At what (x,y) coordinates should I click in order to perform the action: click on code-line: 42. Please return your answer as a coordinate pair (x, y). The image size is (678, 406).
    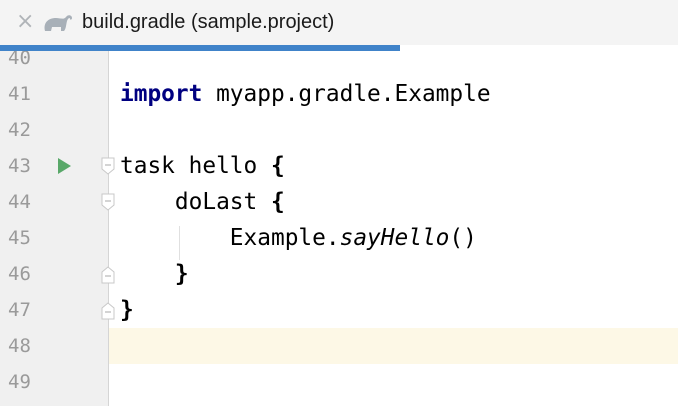
    Looking at the image, I should click on (339, 130).